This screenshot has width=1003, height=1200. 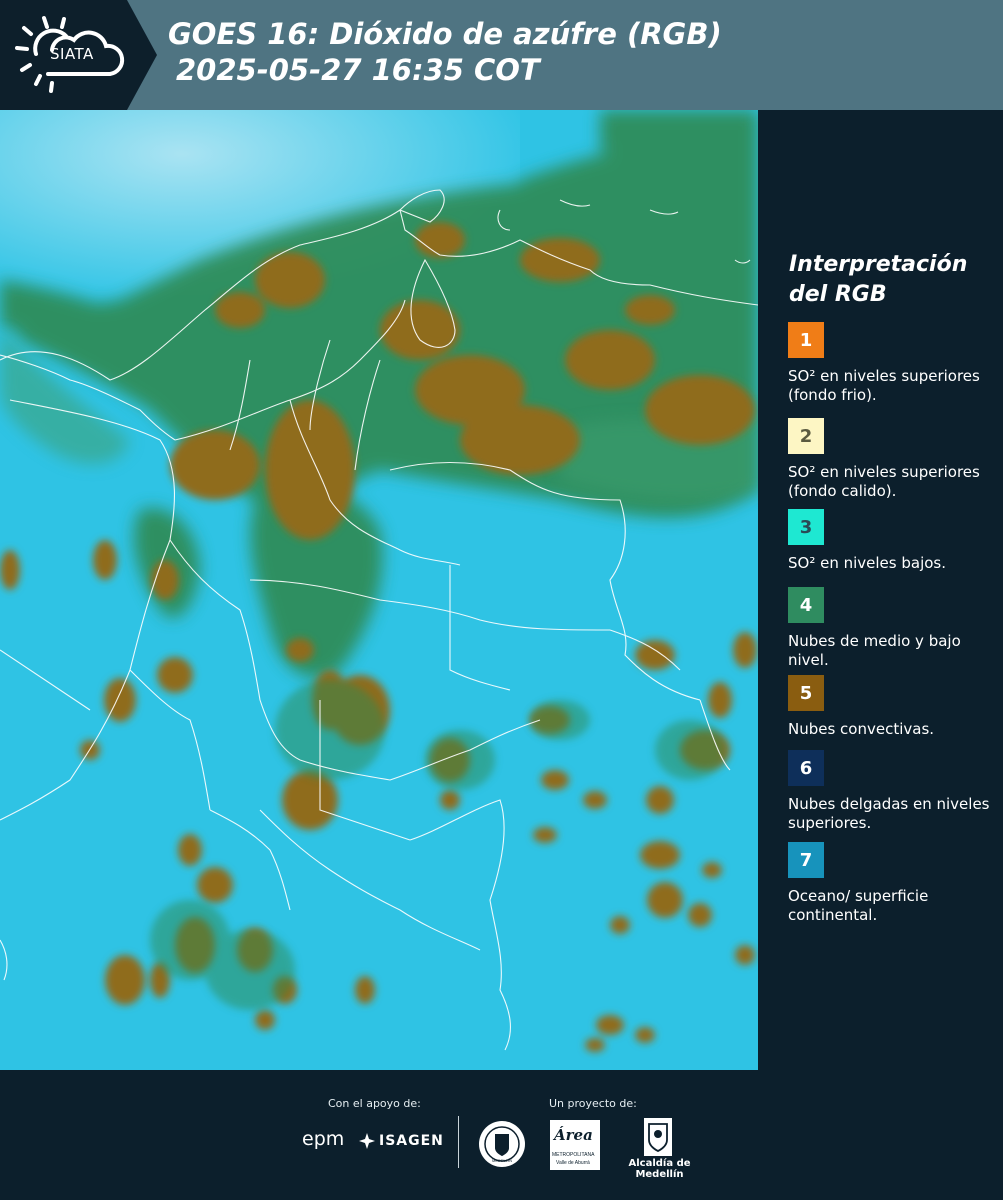 I want to click on epm-logo: epm, so click(x=323, y=1139).